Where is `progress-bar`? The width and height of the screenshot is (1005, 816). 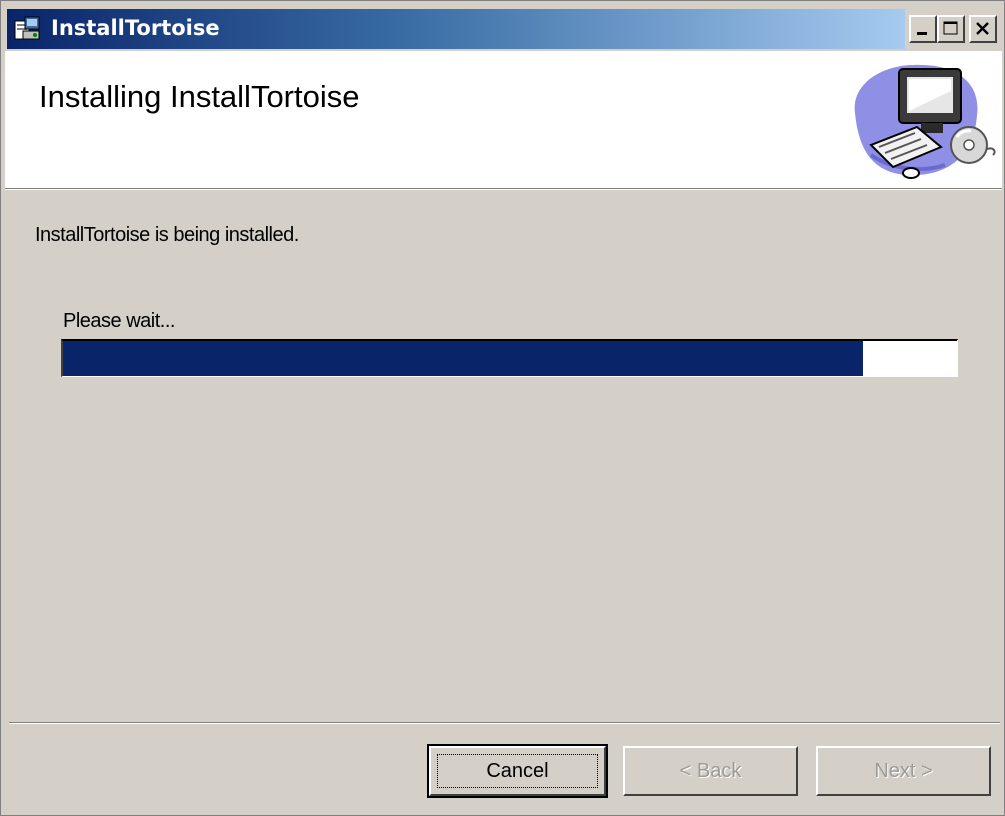 progress-bar is located at coordinates (509, 358).